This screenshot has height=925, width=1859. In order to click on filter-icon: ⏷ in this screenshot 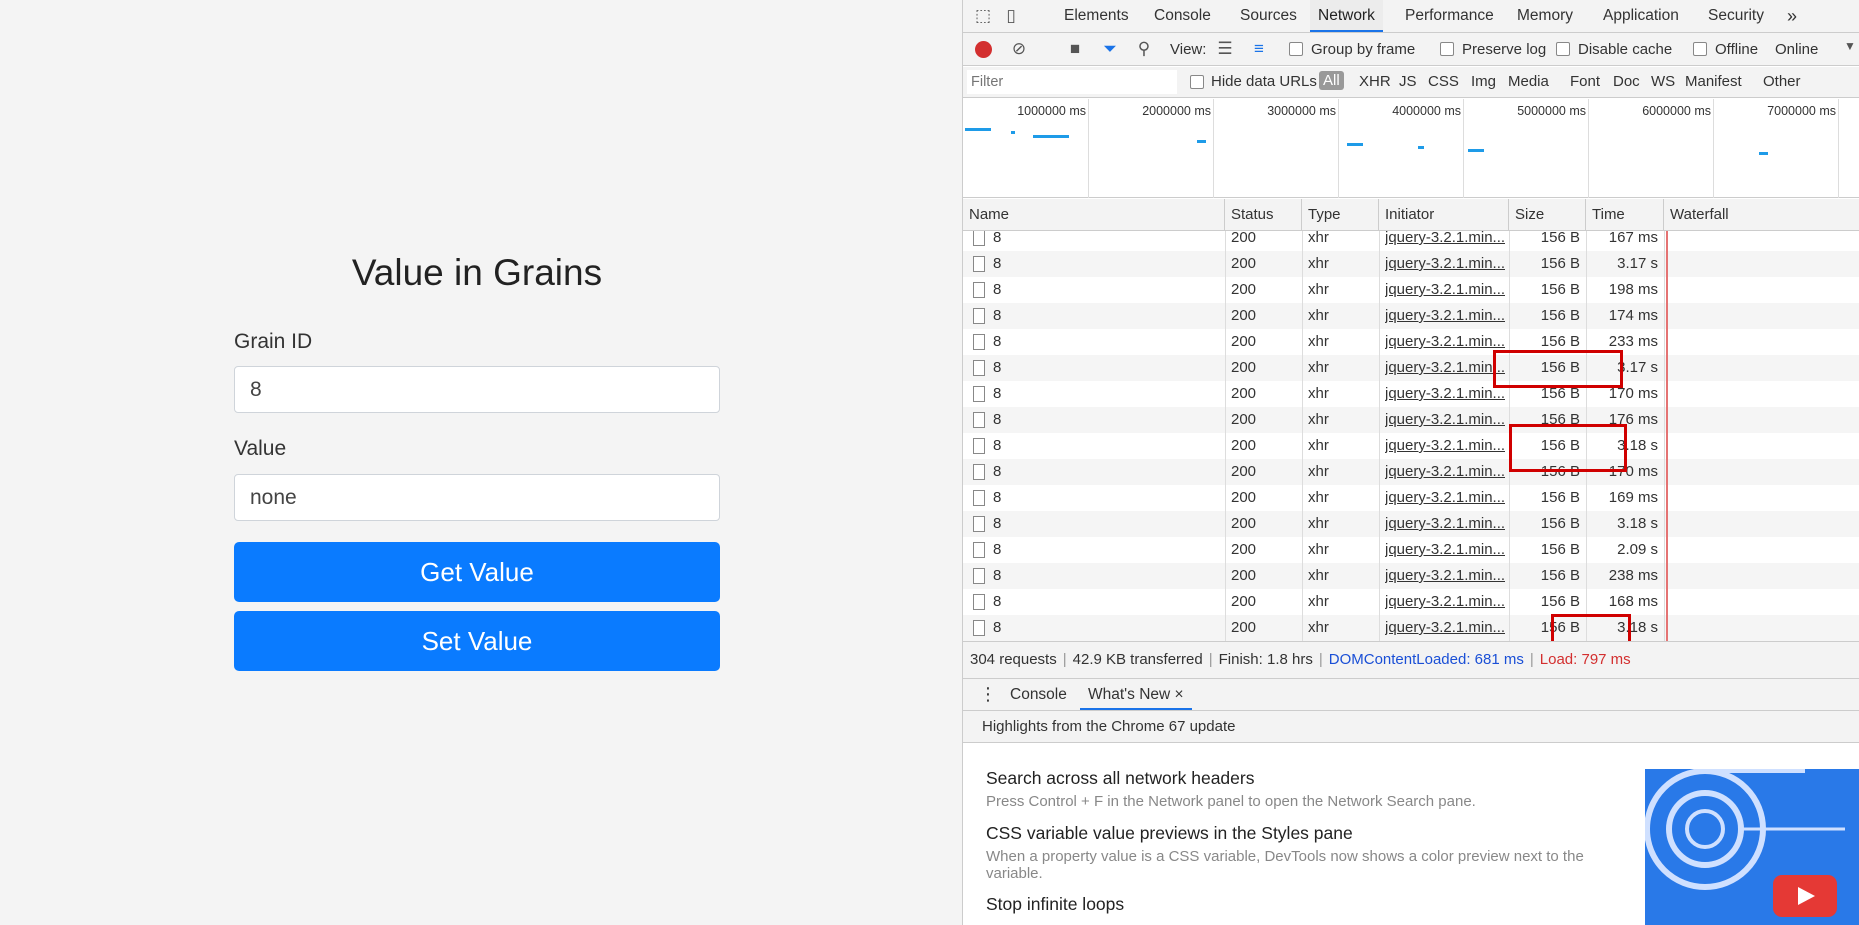, I will do `click(1110, 49)`.